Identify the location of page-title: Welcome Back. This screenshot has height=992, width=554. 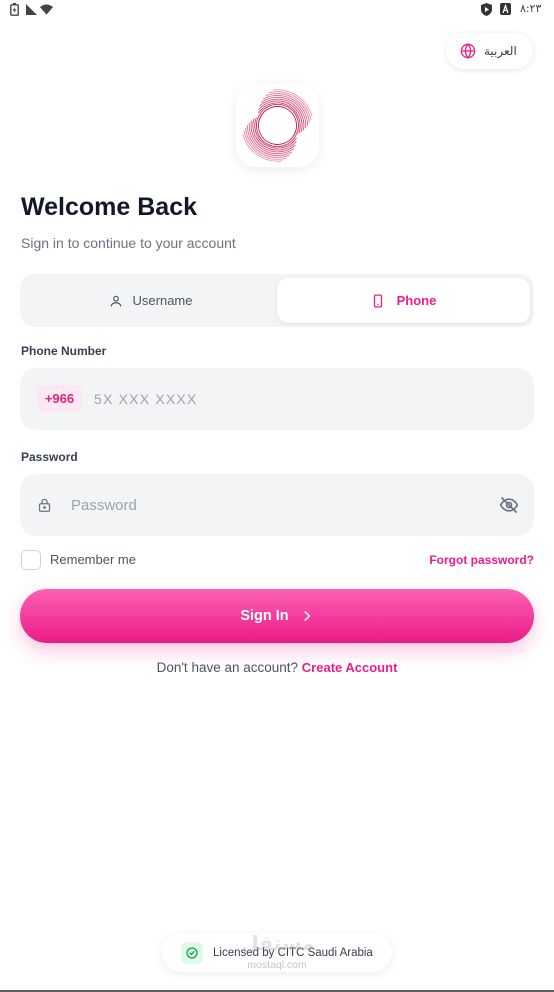
(109, 207).